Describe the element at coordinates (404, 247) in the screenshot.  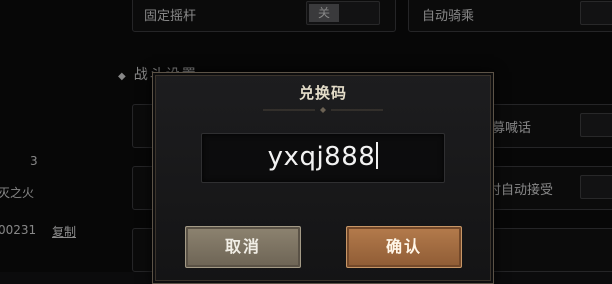
I see `confirm-button: 确认` at that location.